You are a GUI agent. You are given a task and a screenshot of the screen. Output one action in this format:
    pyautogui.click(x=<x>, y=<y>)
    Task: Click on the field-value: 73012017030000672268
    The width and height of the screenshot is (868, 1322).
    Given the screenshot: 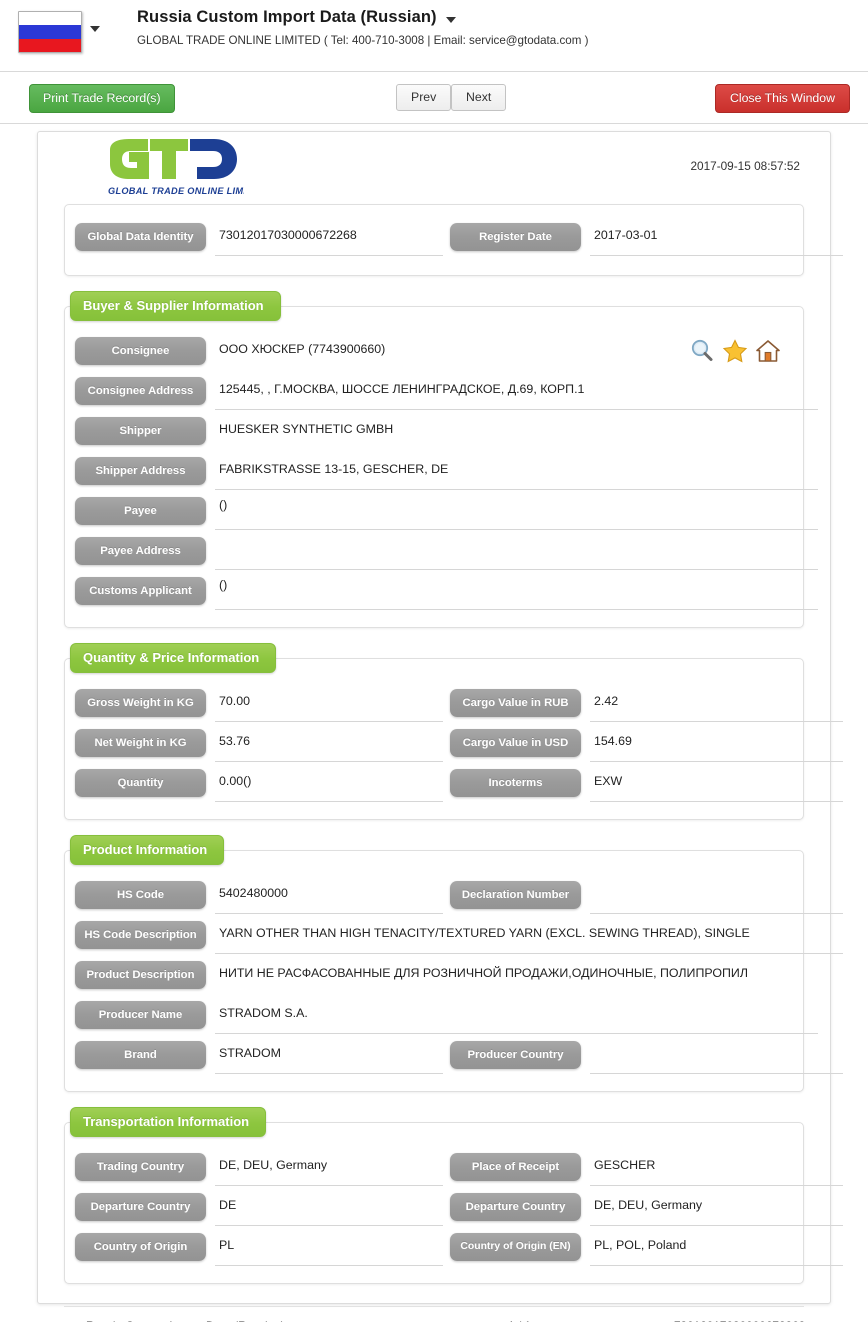 What is the action you would take?
    pyautogui.click(x=329, y=237)
    